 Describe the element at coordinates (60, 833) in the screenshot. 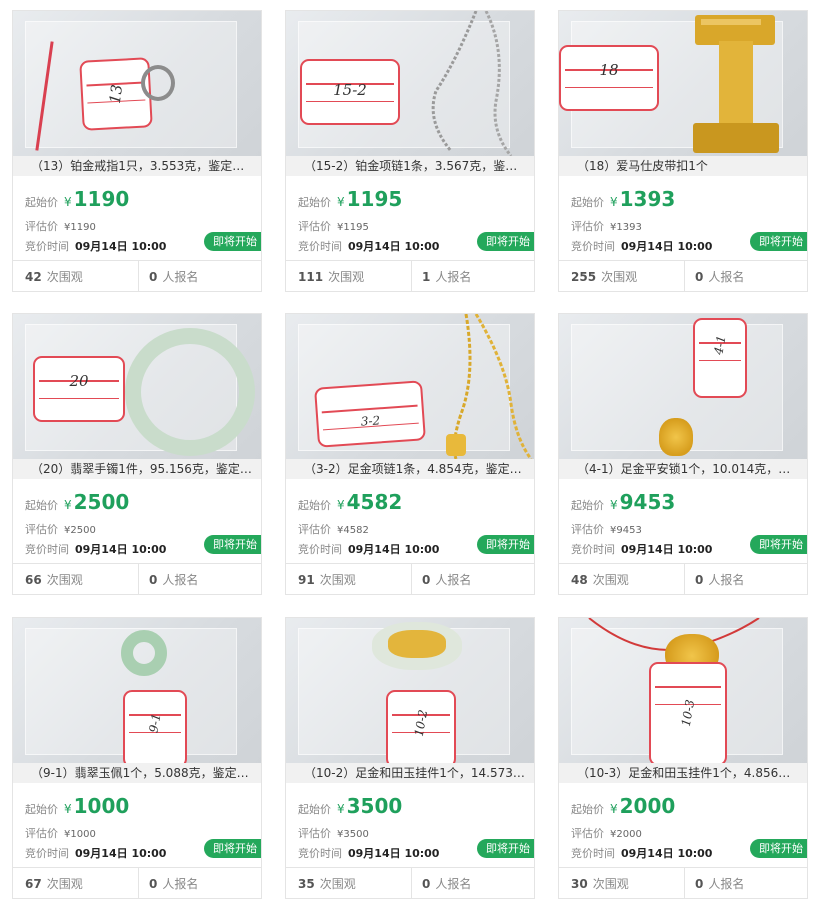

I see `estimate-row: 评估价 ¥1000` at that location.